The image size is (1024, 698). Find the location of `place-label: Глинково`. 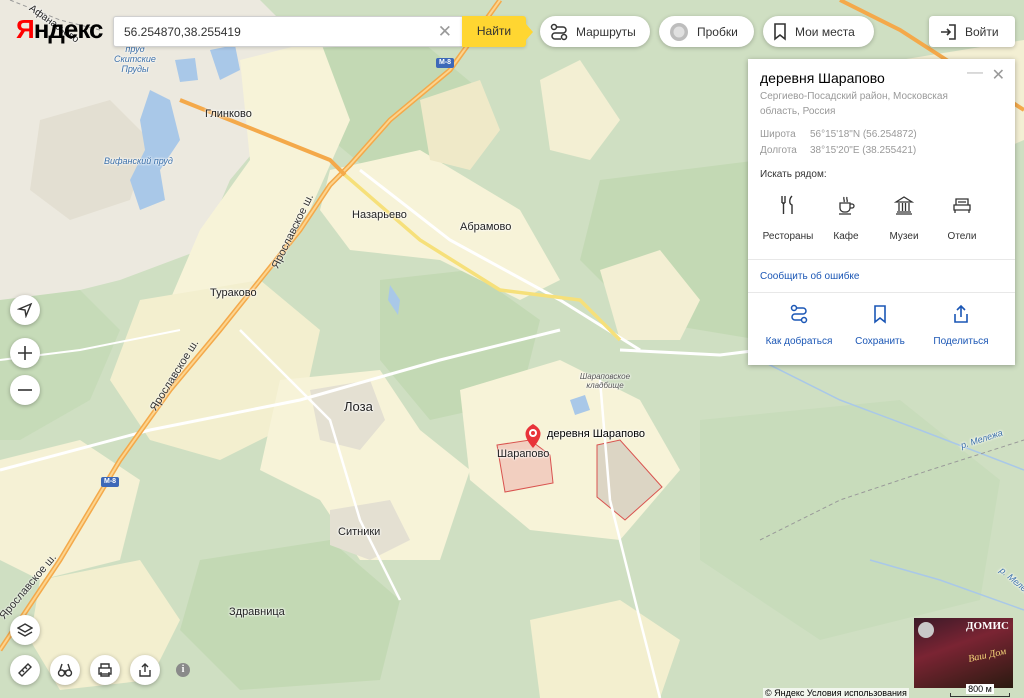

place-label: Глинково is located at coordinates (228, 114).